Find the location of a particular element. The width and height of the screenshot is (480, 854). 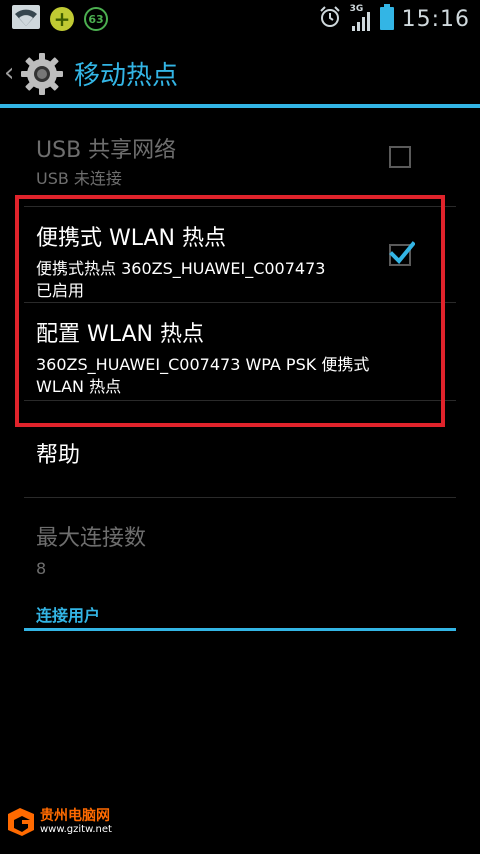

watermark: 贵州电脑网 www.gzitw.net is located at coordinates (59, 822).